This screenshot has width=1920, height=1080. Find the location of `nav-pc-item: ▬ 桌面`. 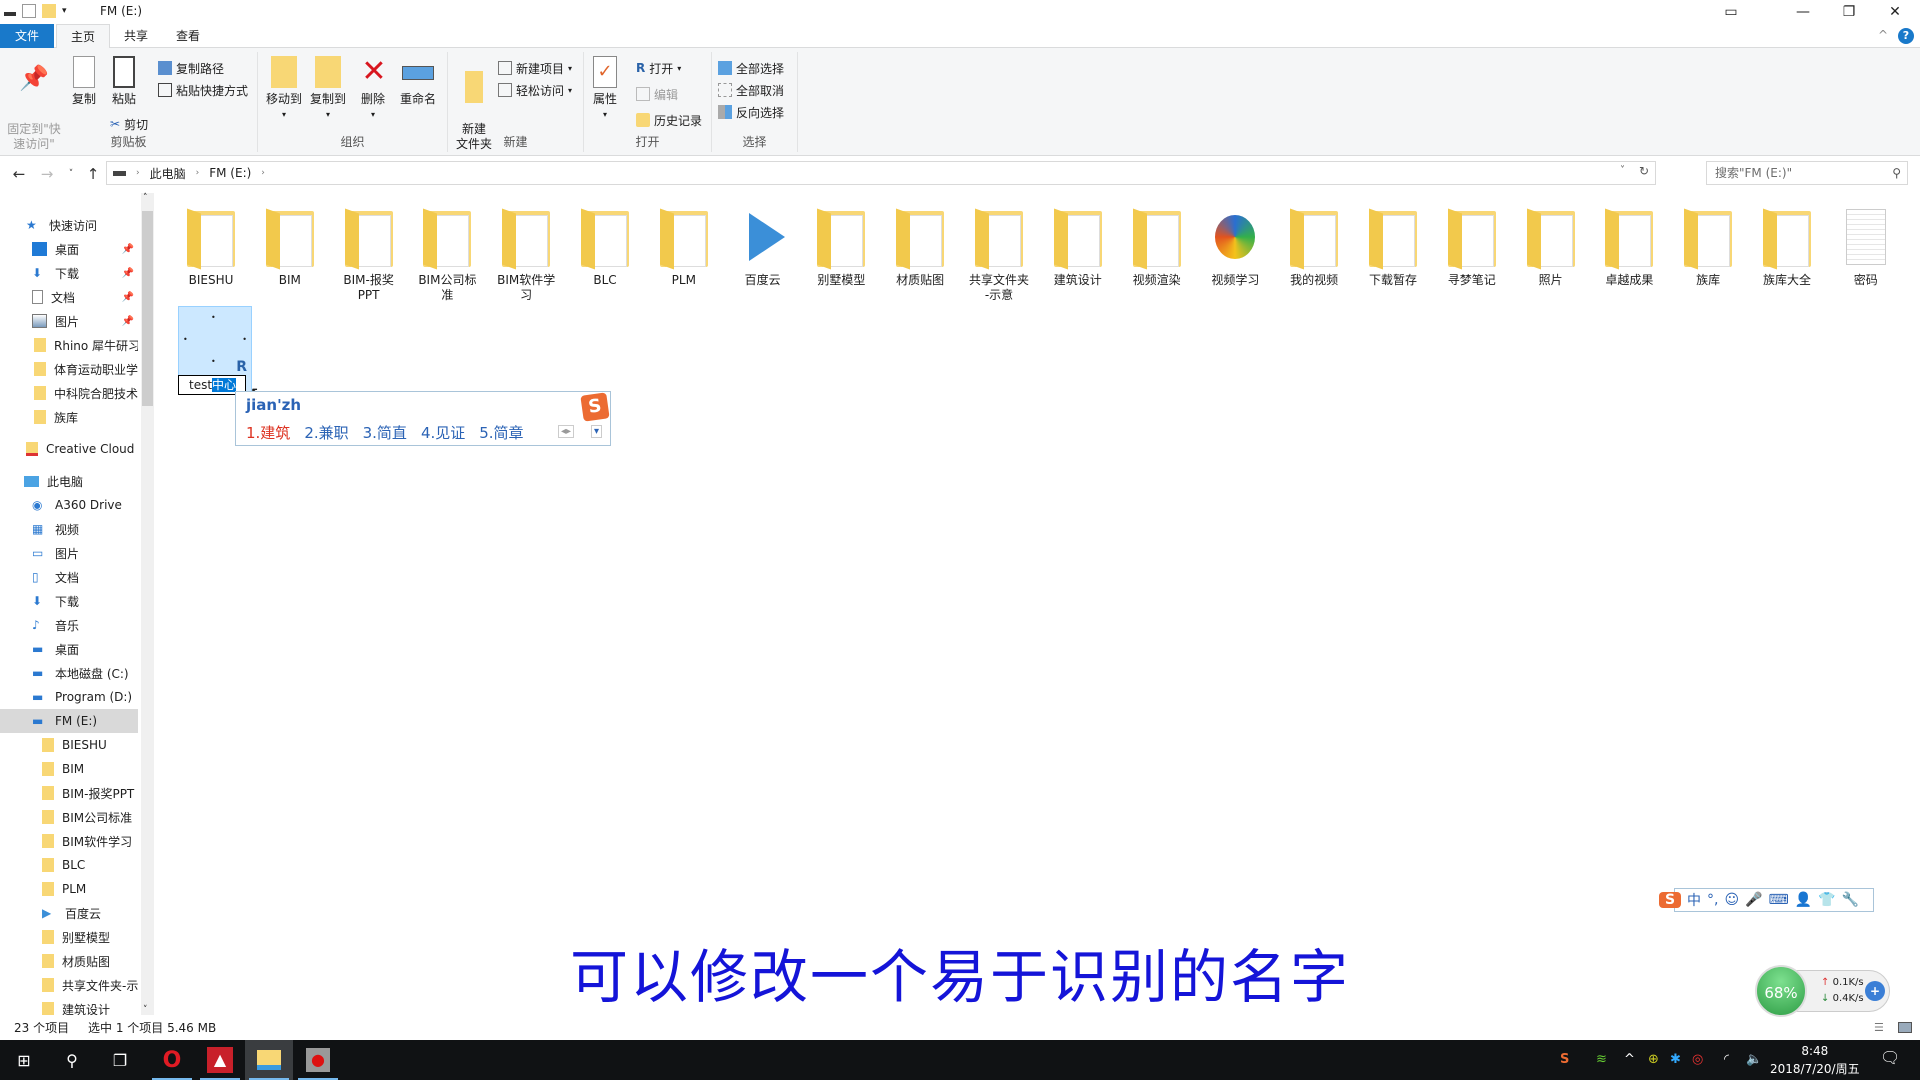

nav-pc-item: ▬ 桌面 is located at coordinates (69, 649).